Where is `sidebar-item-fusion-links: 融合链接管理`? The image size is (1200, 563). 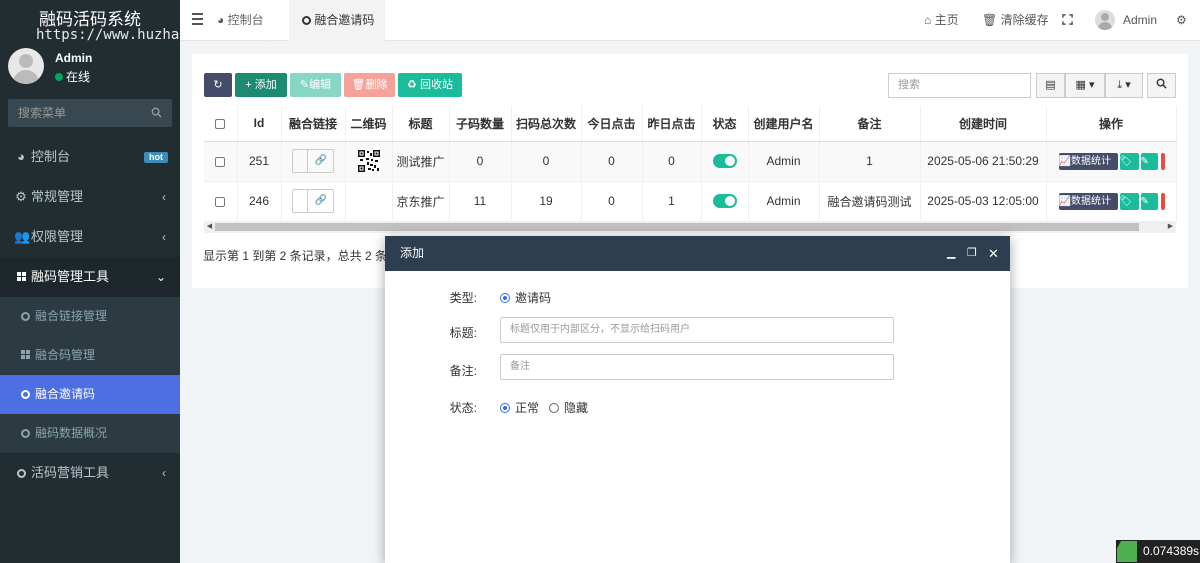 sidebar-item-fusion-links: 融合链接管理 is located at coordinates (90, 316).